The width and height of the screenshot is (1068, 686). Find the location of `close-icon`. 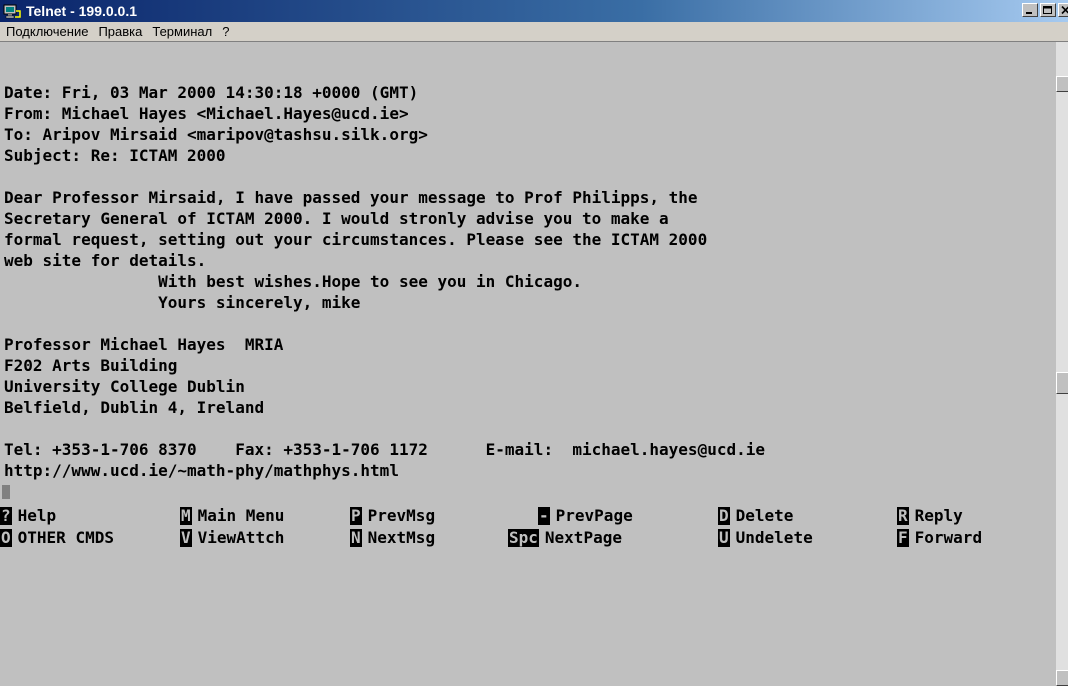

close-icon is located at coordinates (1063, 10).